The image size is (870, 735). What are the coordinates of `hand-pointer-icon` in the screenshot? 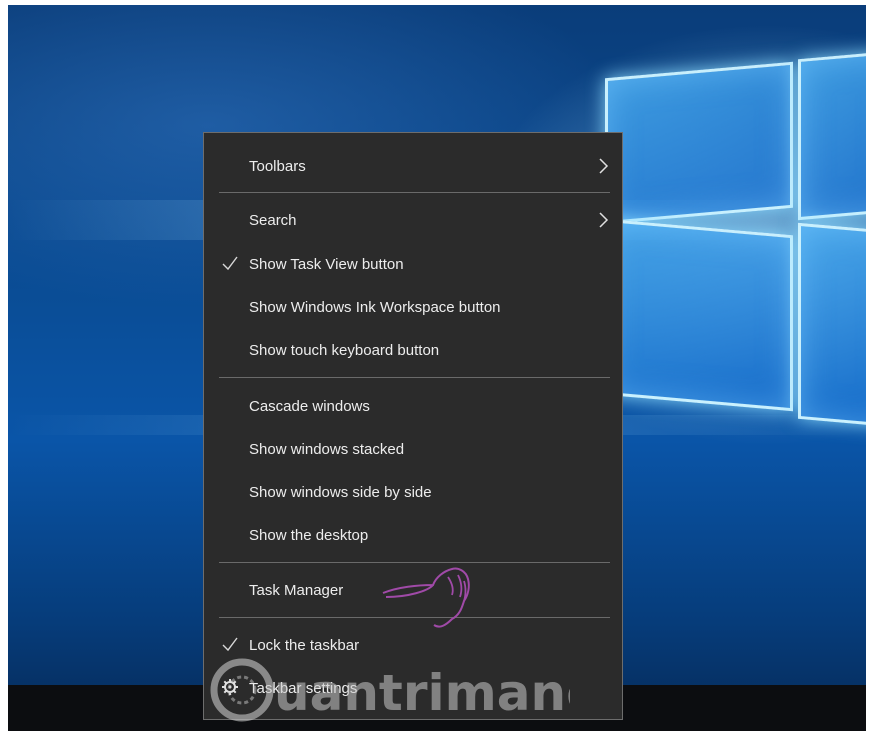 It's located at (426, 597).